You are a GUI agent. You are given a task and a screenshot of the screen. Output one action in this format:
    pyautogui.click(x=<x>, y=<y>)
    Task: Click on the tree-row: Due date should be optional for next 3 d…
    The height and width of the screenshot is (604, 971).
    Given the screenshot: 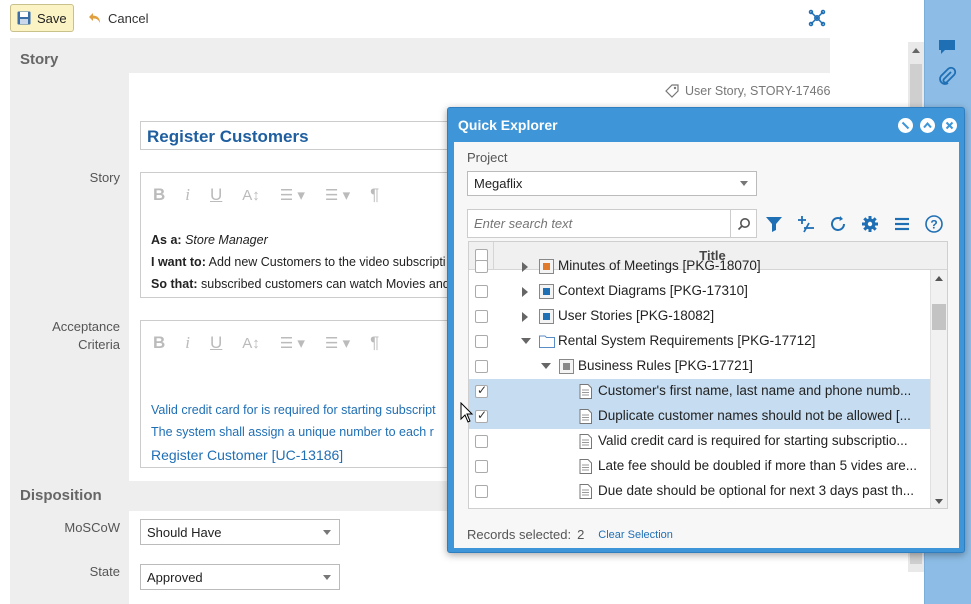 What is the action you would take?
    pyautogui.click(x=700, y=491)
    